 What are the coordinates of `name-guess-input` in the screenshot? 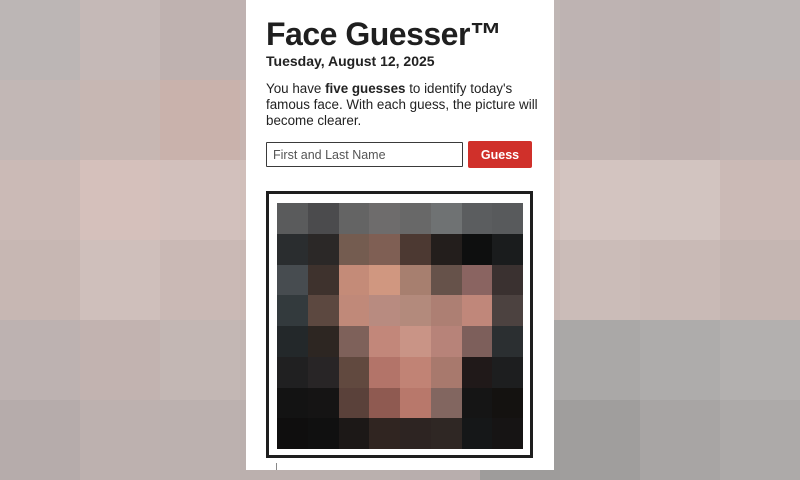 It's located at (364, 154).